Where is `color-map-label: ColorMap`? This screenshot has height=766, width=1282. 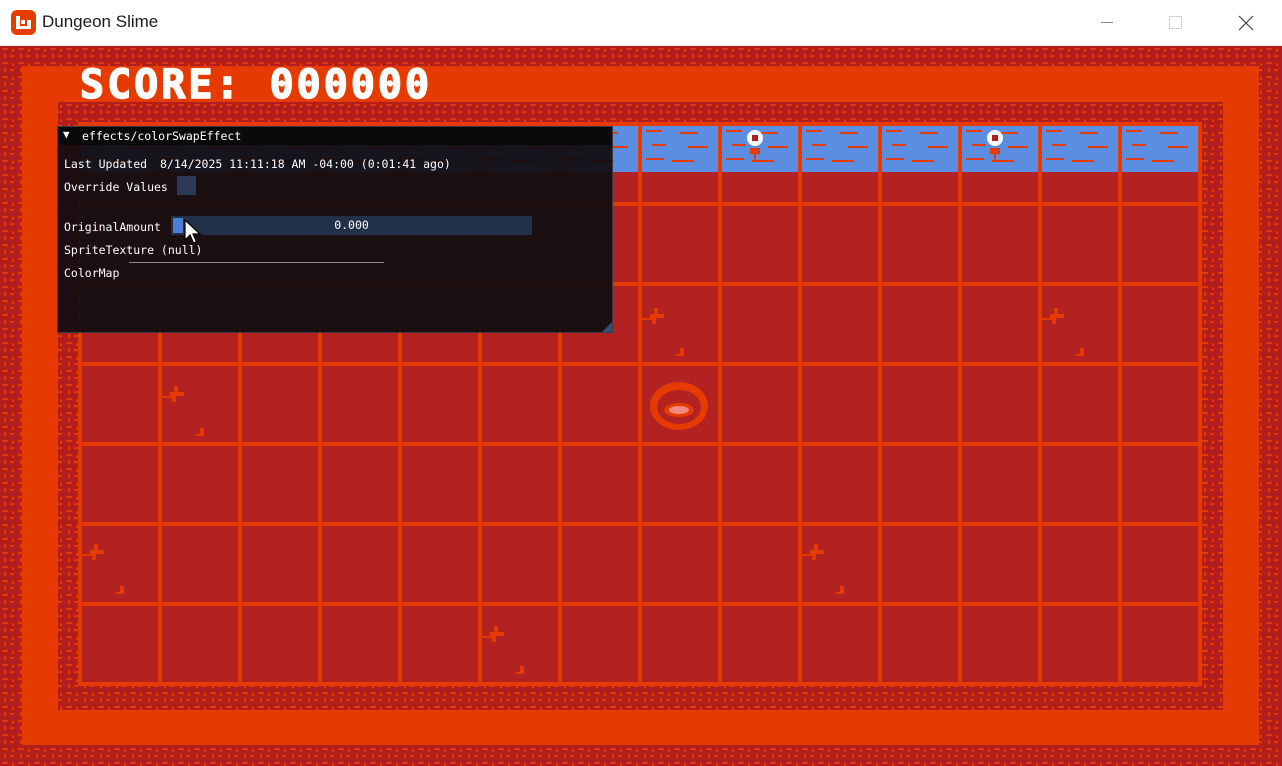 color-map-label: ColorMap is located at coordinates (92, 273).